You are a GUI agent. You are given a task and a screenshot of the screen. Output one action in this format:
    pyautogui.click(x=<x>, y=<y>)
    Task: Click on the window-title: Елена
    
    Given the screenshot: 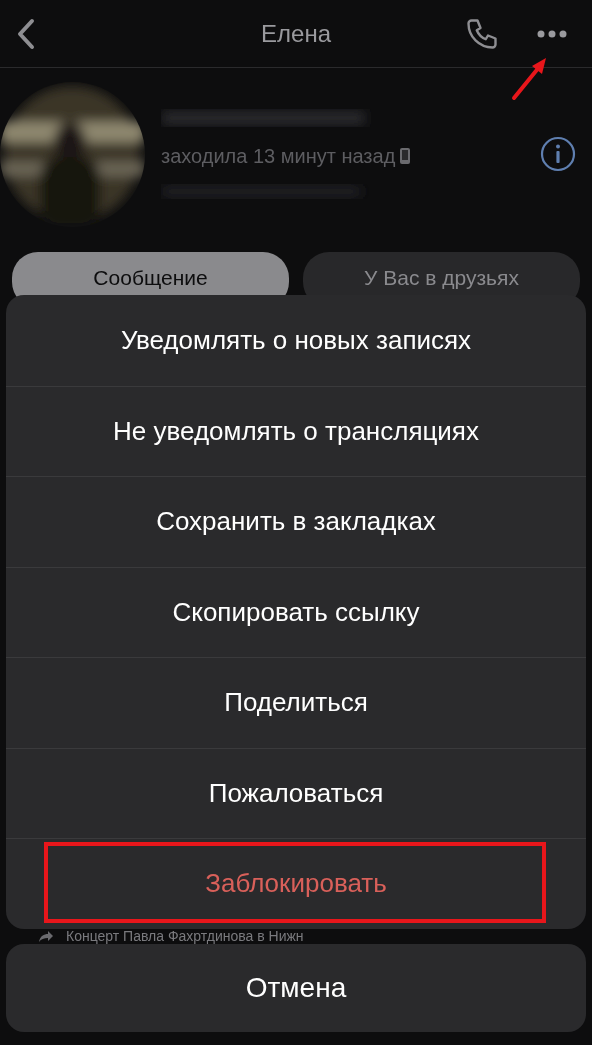 What is the action you would take?
    pyautogui.click(x=296, y=33)
    